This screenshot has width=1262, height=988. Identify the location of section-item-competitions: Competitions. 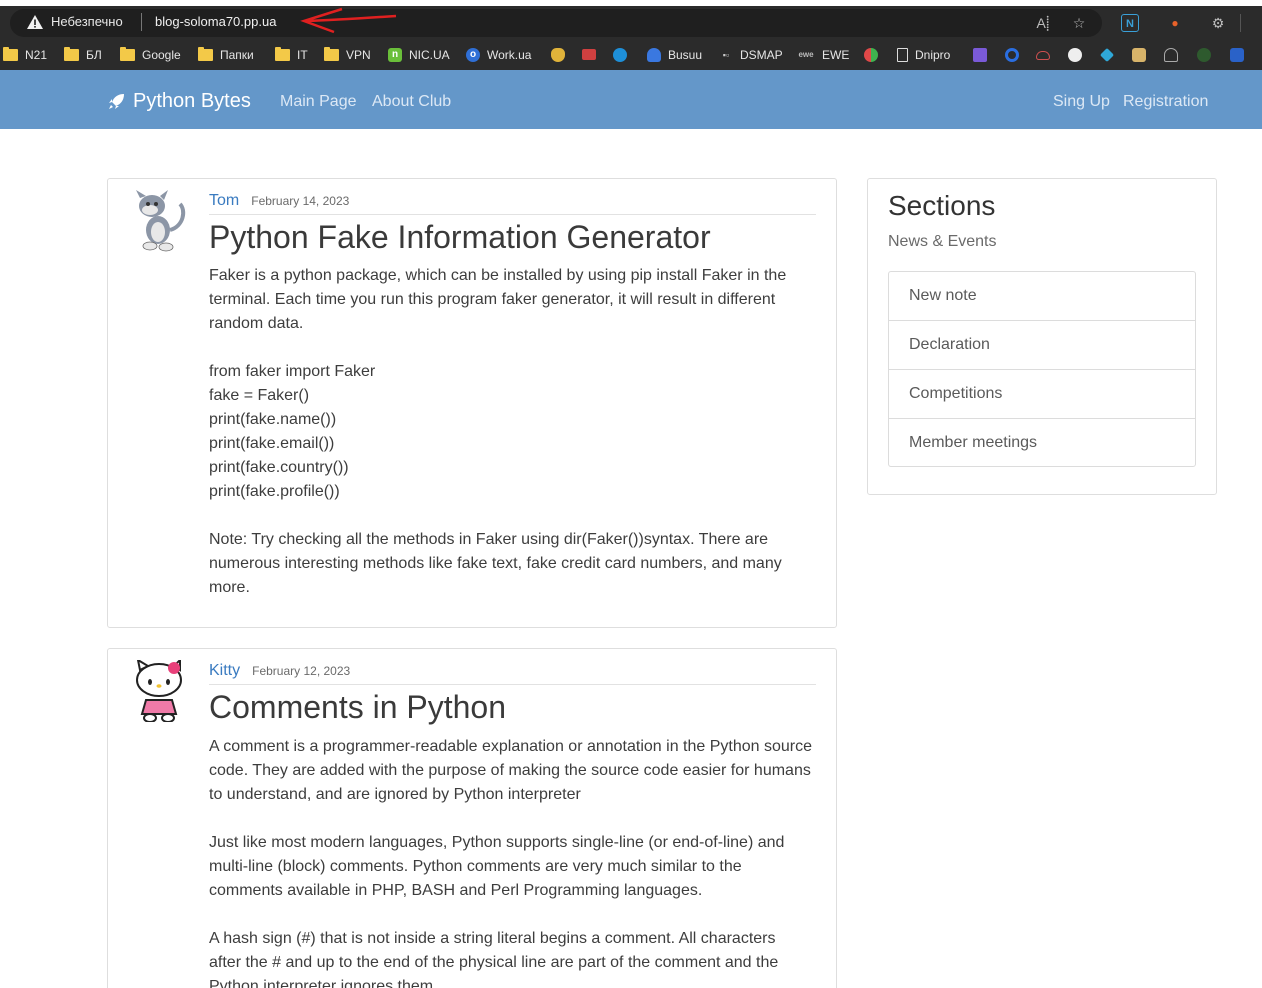
(1042, 394).